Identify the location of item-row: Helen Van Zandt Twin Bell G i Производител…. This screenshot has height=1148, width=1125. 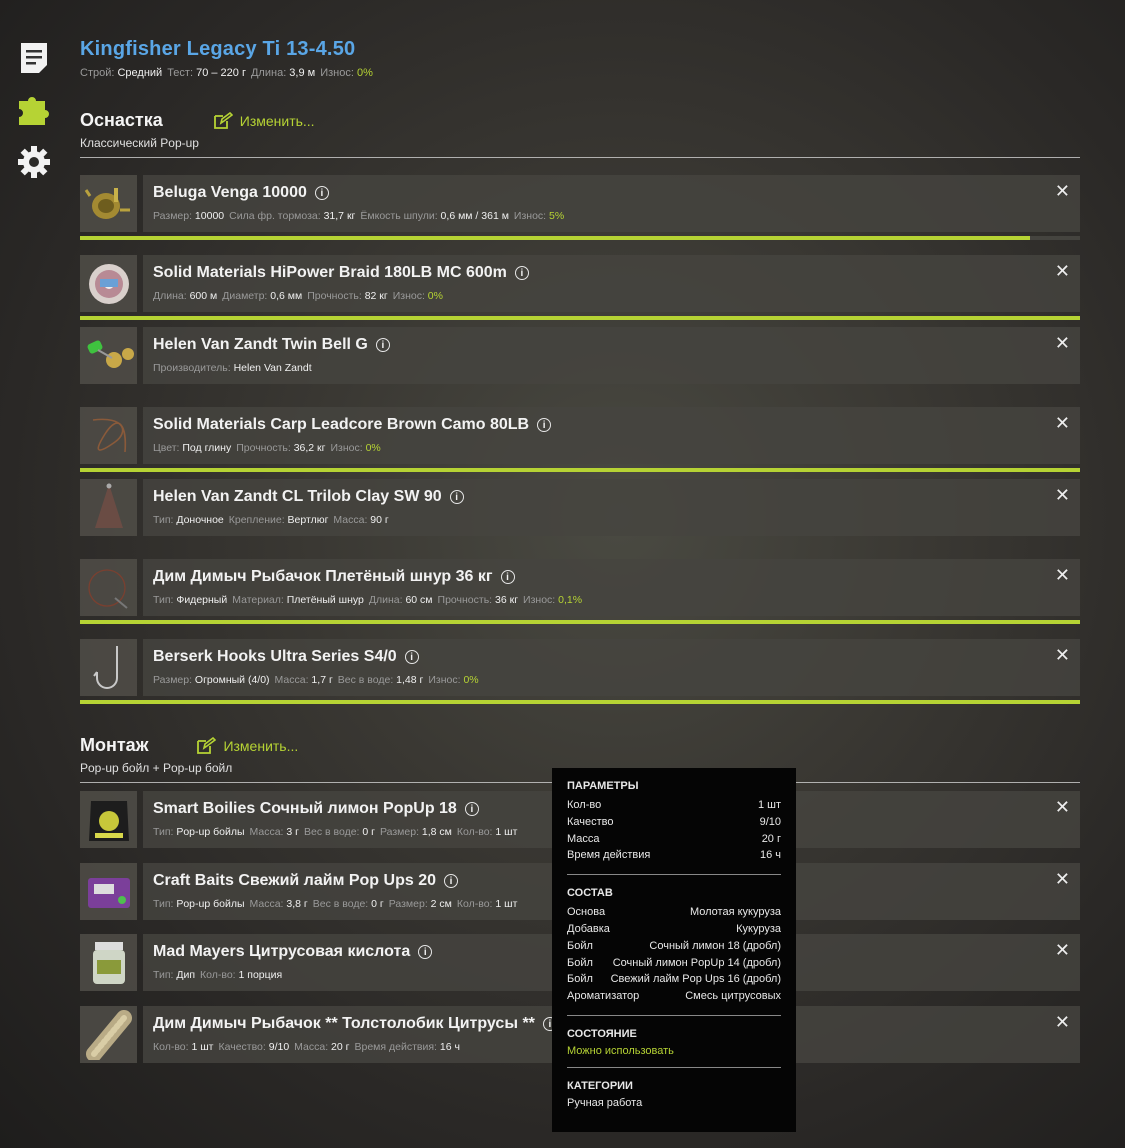
(580, 355).